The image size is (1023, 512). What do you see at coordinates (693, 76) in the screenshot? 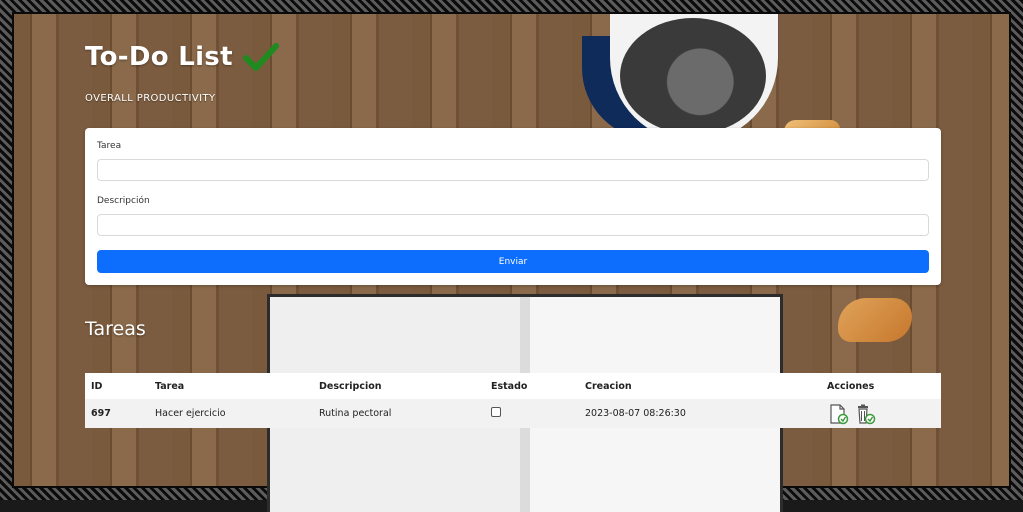
I see `background-coffee` at bounding box center [693, 76].